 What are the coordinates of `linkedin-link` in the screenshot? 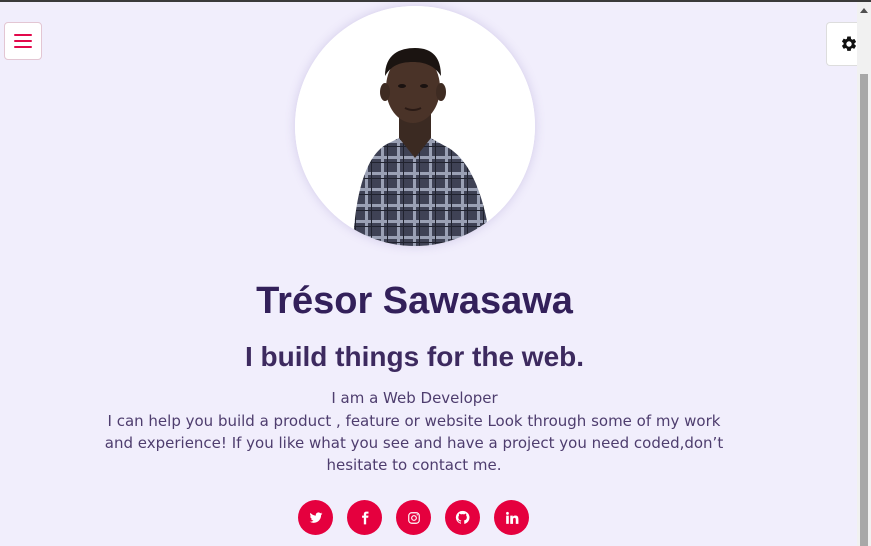 It's located at (511, 517).